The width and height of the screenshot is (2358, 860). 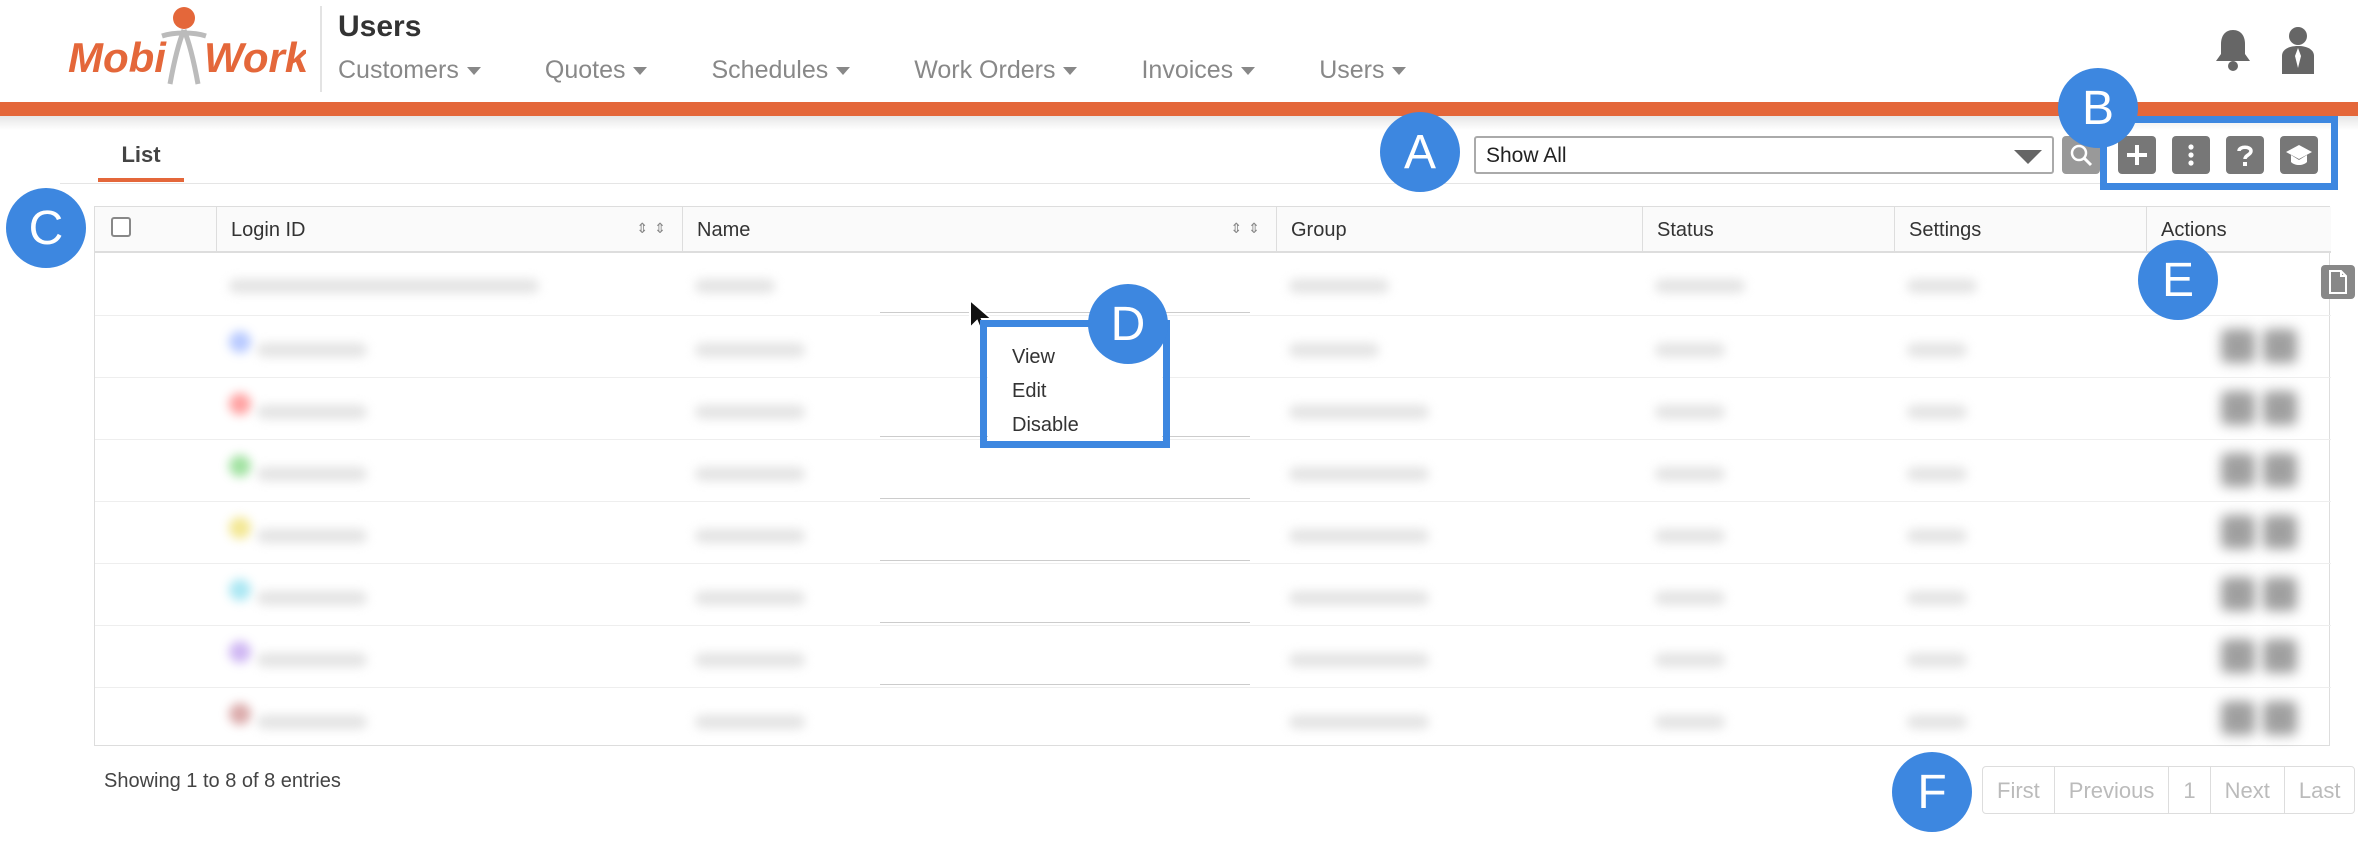 What do you see at coordinates (117, 57) in the screenshot?
I see `svg-text: Mobi` at bounding box center [117, 57].